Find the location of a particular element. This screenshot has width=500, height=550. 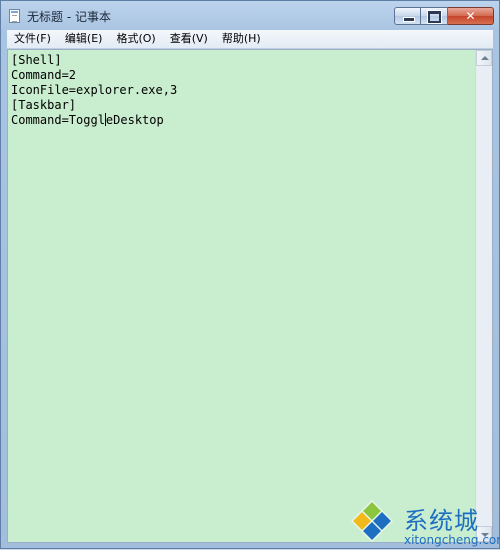

minimize-button is located at coordinates (407, 16).